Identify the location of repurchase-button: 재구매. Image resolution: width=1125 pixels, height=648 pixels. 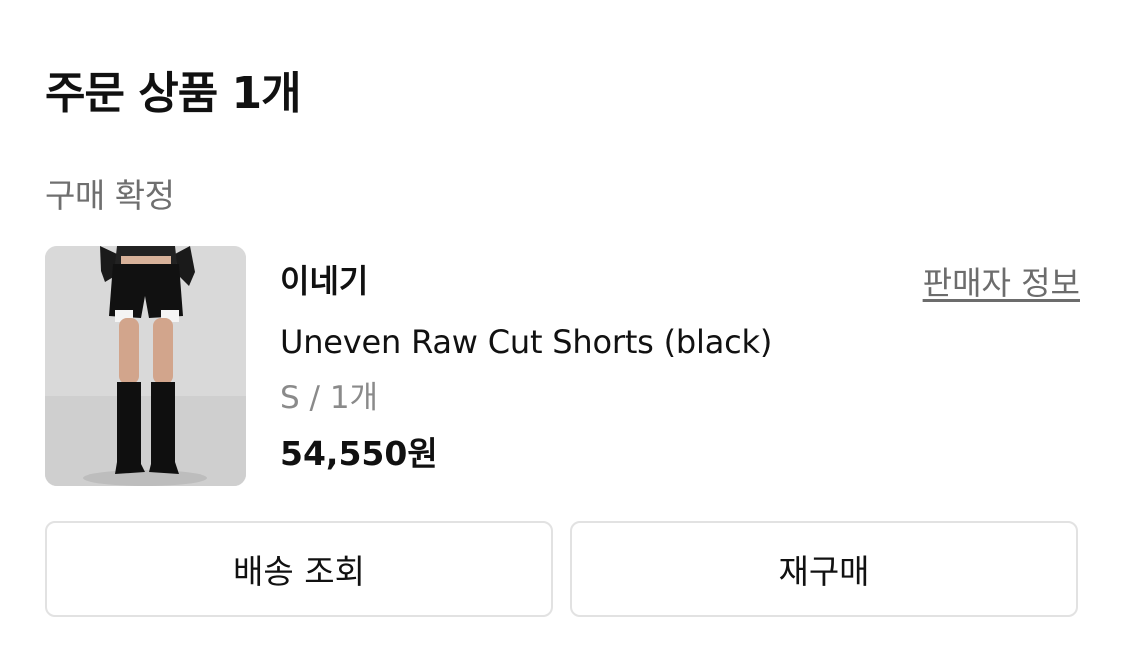
(824, 569).